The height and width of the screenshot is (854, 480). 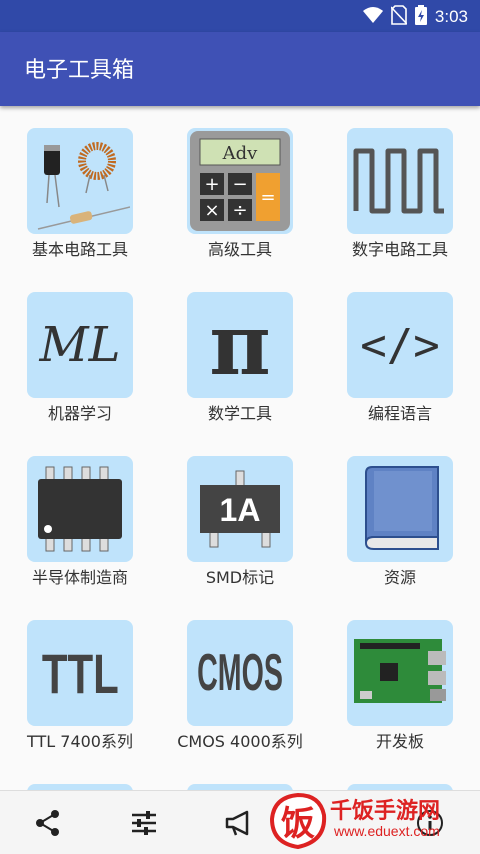 What do you see at coordinates (399, 577) in the screenshot?
I see `tile-label: 资源` at bounding box center [399, 577].